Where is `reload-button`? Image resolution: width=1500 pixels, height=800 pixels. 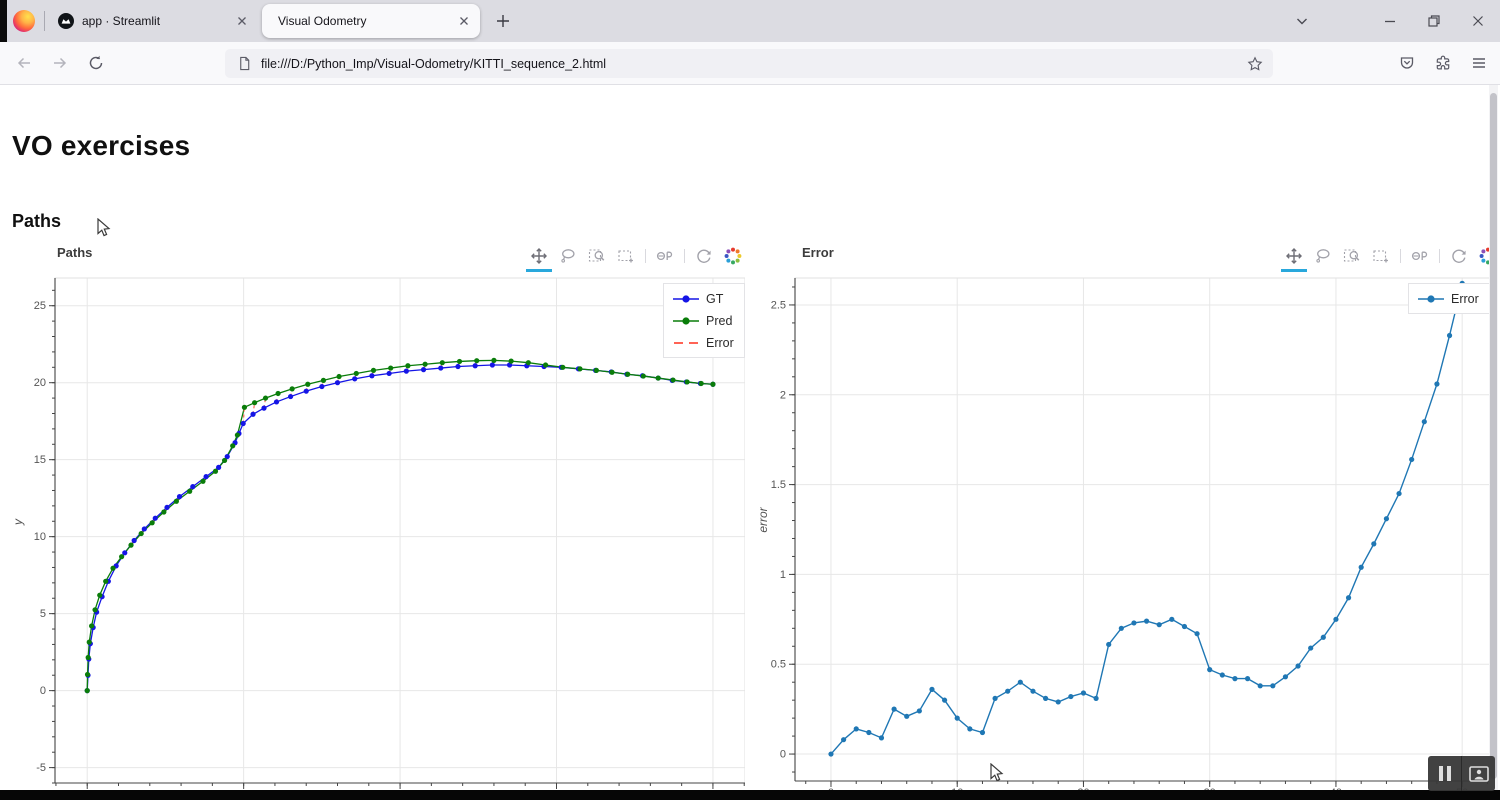 reload-button is located at coordinates (96, 63).